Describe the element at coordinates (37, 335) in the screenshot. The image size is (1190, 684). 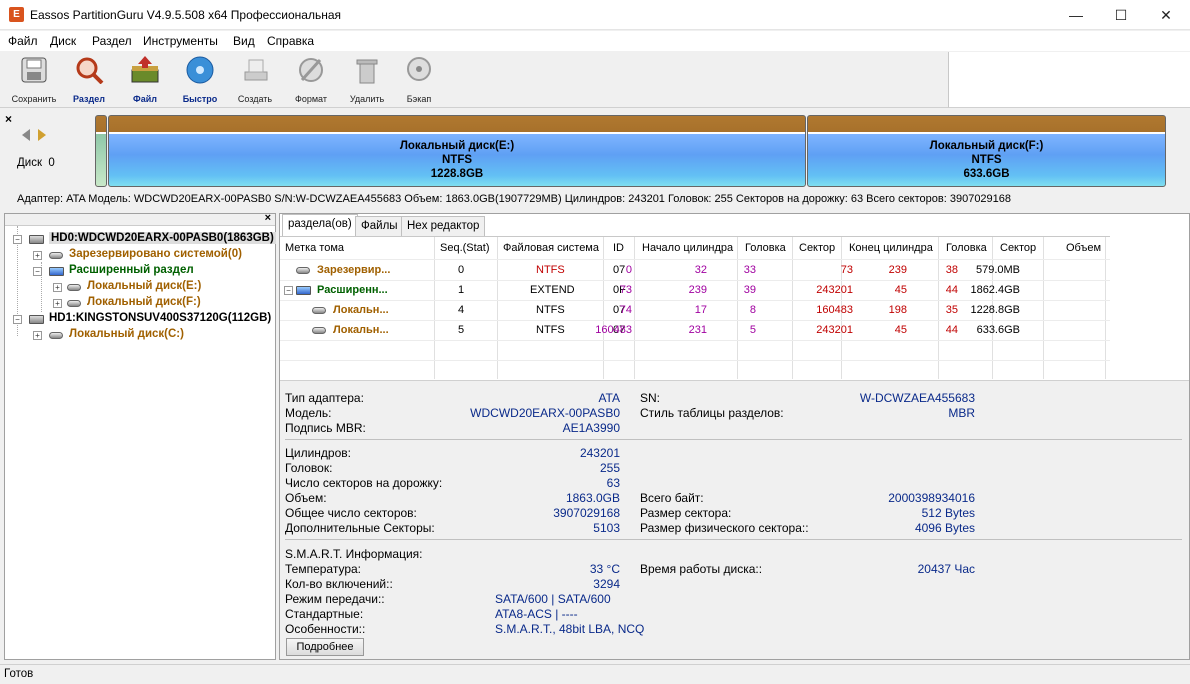
I see `expand-c: +` at that location.